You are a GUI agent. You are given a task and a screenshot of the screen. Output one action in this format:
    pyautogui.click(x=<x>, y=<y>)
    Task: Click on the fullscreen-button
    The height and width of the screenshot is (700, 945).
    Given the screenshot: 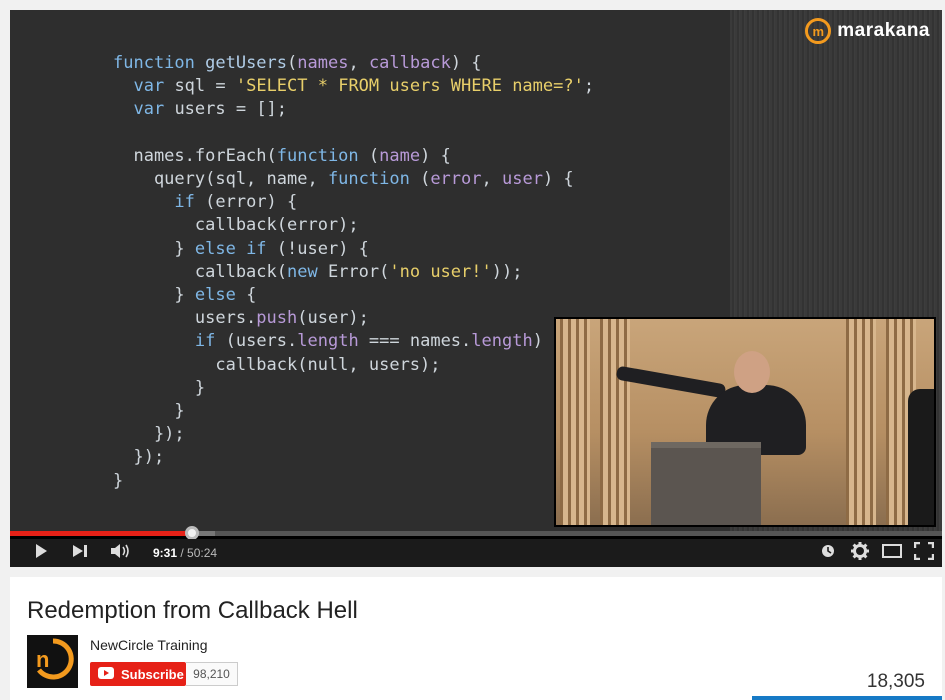 What is the action you would take?
    pyautogui.click(x=924, y=553)
    